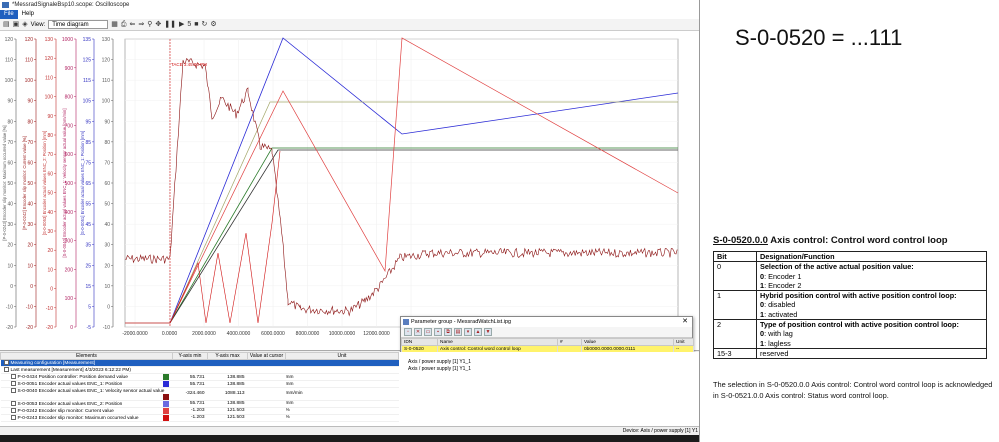 The height and width of the screenshot is (442, 999). Describe the element at coordinates (546, 322) in the screenshot. I see `dialog-titlebar: Parameter group - MessradWatchList.ipg ✕` at that location.